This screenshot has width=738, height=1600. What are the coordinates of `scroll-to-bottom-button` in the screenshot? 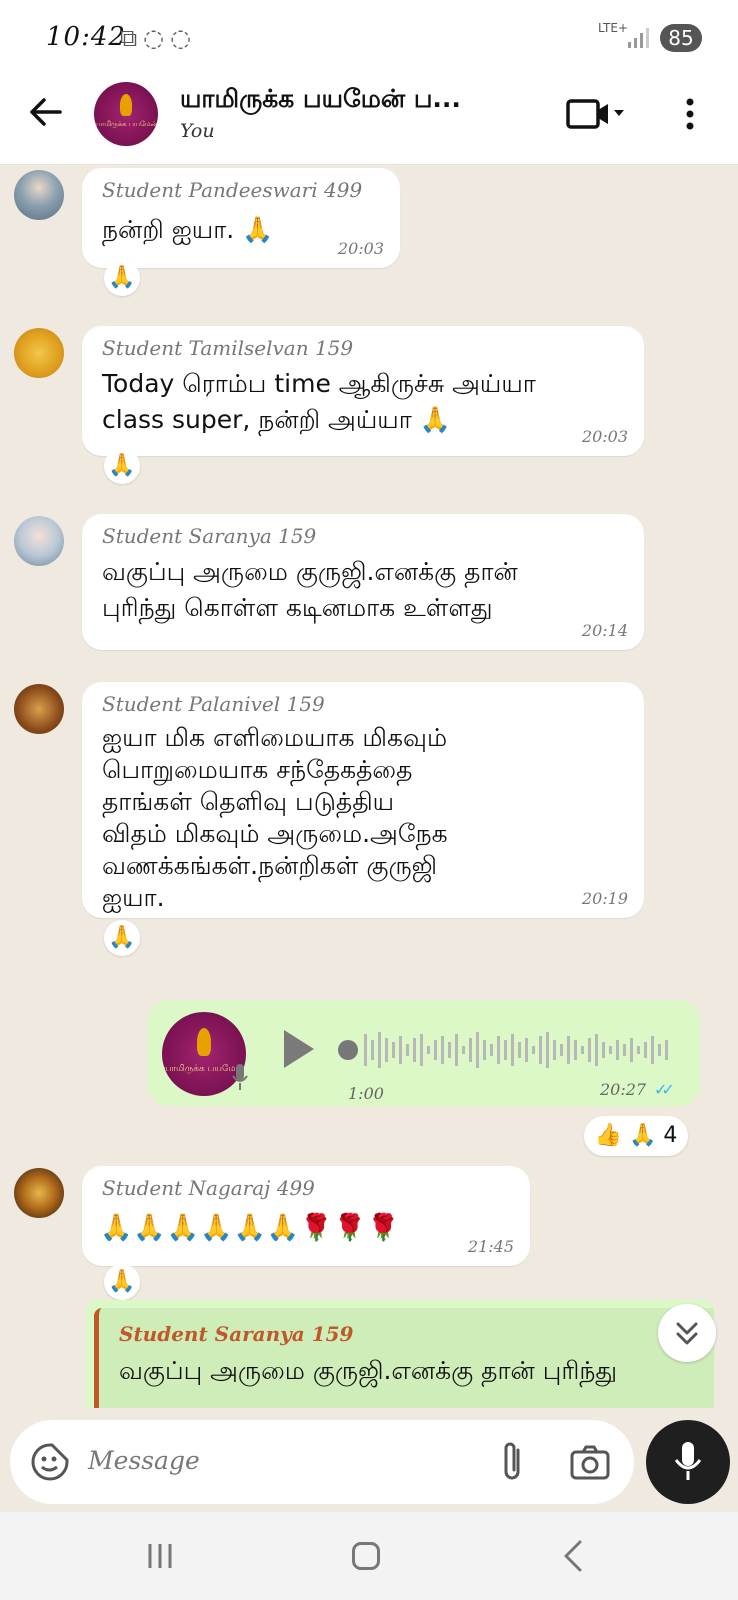 It's located at (687, 1333).